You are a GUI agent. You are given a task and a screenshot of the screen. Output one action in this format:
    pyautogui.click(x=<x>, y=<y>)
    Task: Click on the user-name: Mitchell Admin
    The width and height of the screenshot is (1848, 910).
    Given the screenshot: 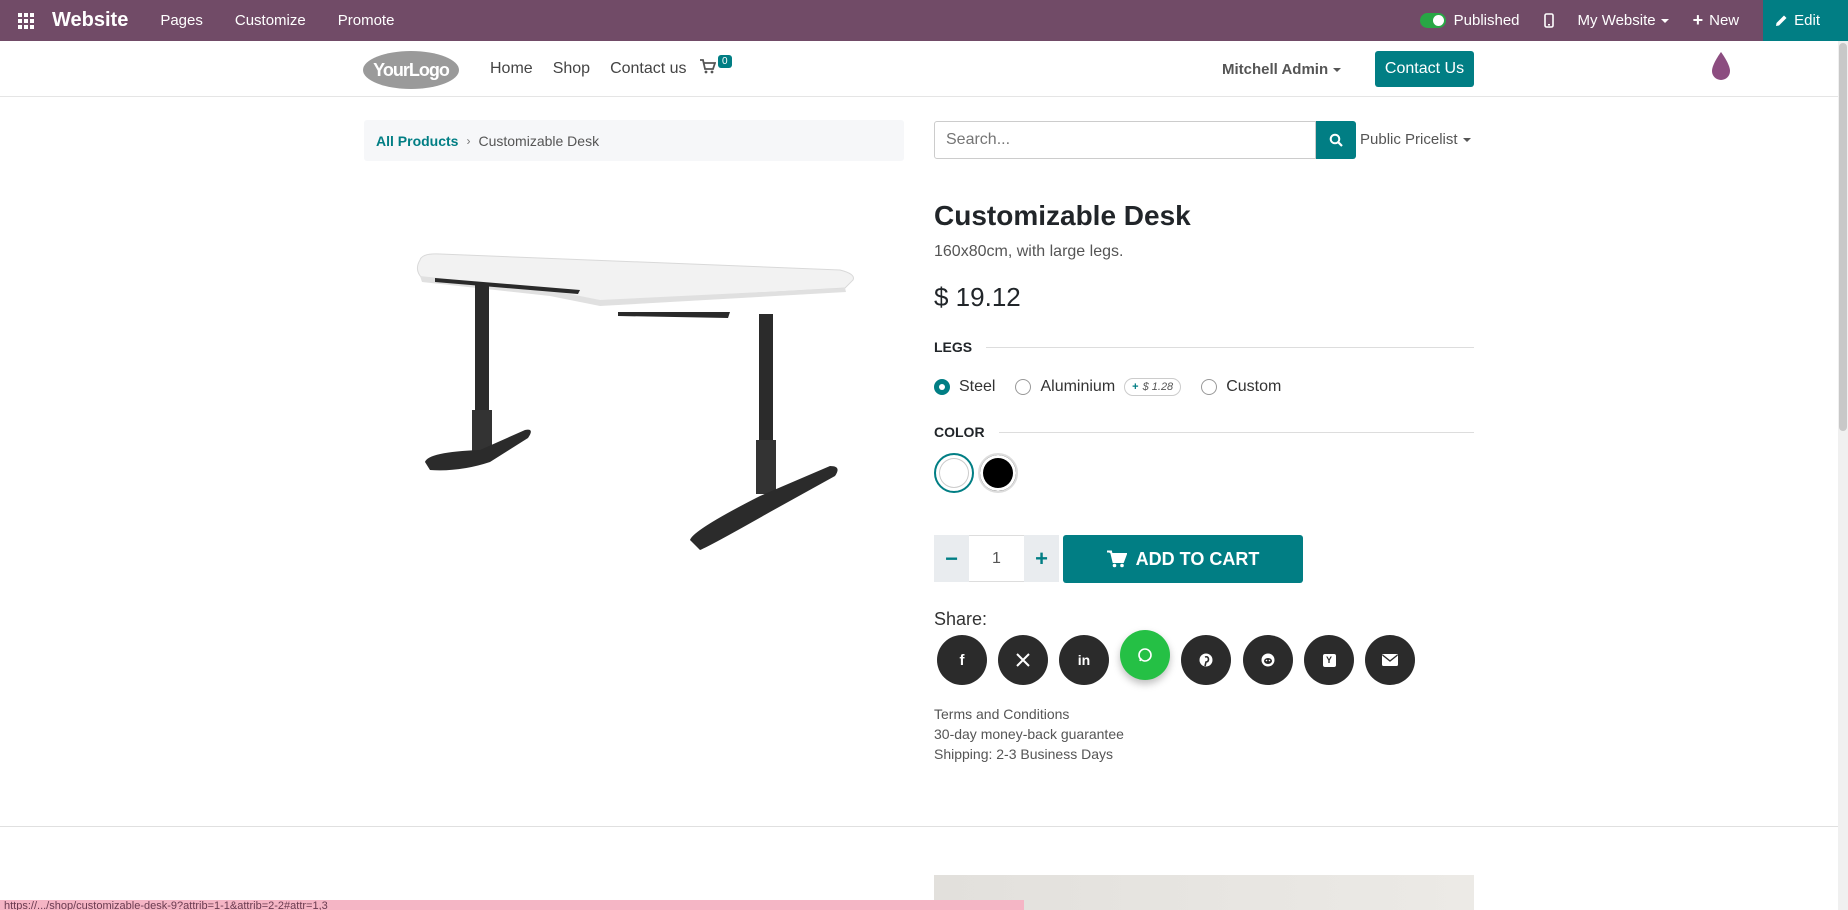 What is the action you would take?
    pyautogui.click(x=1275, y=69)
    